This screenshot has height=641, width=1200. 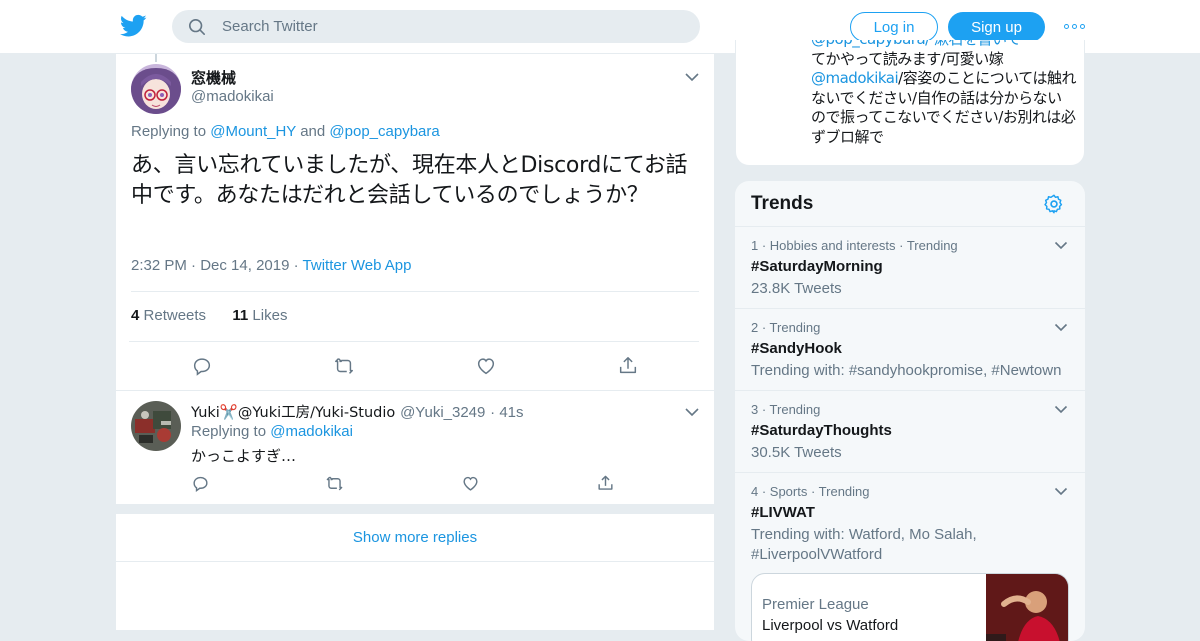 I want to click on bio-text: てかやって読みます/可愛い嫁, so click(x=907, y=58).